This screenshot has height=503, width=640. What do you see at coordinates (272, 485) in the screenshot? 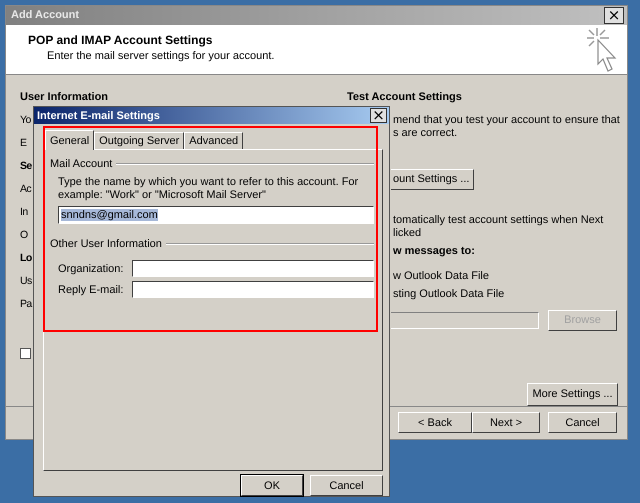
I see `ok-button: OK` at bounding box center [272, 485].